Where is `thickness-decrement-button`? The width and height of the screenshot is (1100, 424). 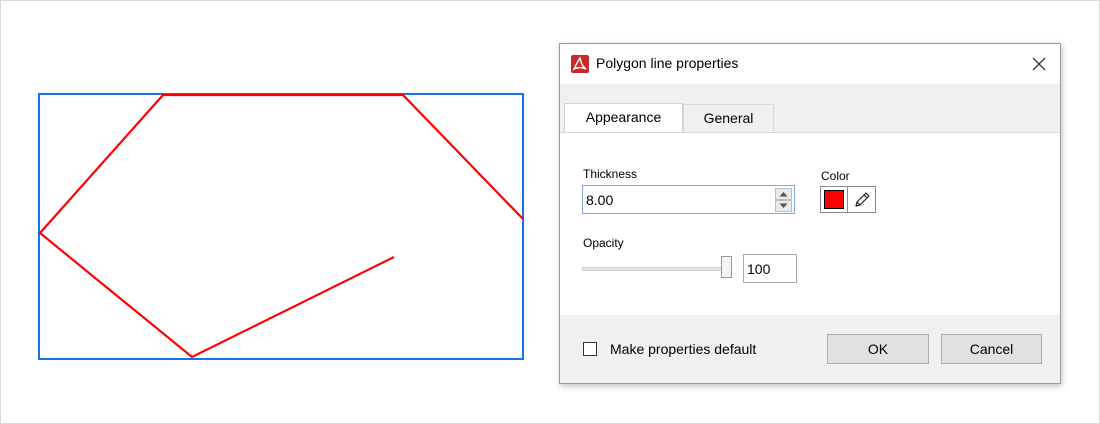
thickness-decrement-button is located at coordinates (783, 206).